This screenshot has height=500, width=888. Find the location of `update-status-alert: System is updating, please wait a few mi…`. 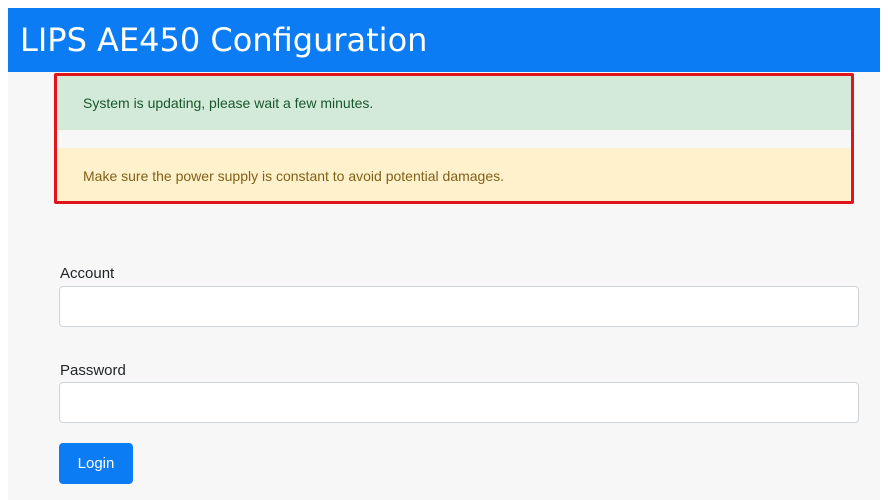

update-status-alert: System is updating, please wait a few mi… is located at coordinates (454, 103).